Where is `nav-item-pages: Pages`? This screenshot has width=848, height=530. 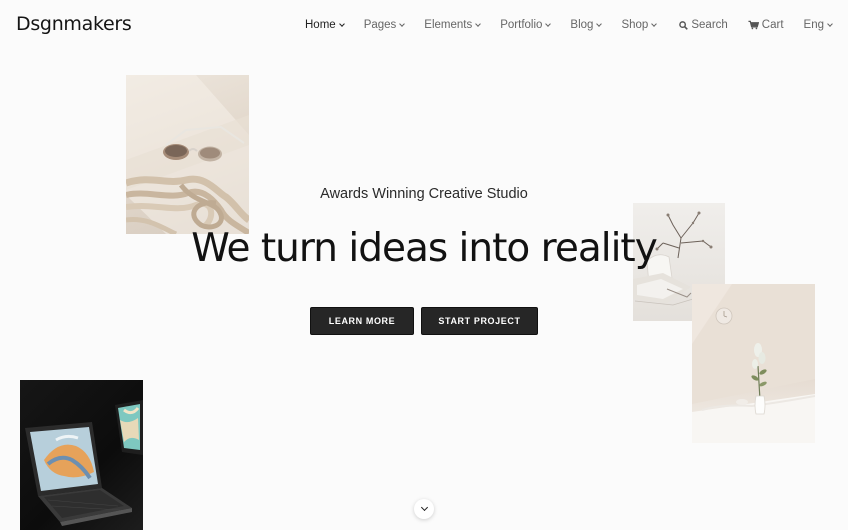
nav-item-pages: Pages is located at coordinates (384, 25).